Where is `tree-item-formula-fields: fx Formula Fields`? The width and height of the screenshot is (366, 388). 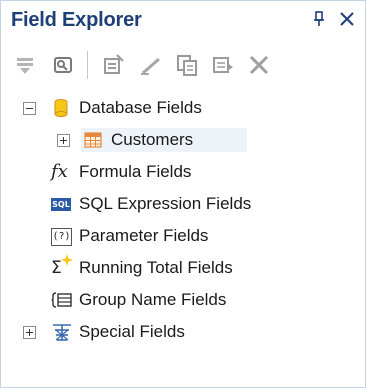 tree-item-formula-fields: fx Formula Fields is located at coordinates (181, 172).